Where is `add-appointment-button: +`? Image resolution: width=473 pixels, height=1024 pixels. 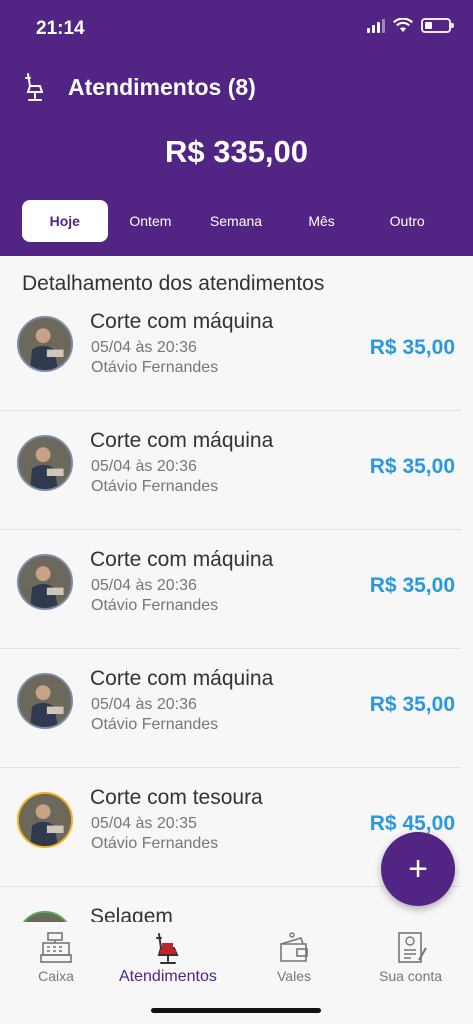
add-appointment-button: + is located at coordinates (418, 869).